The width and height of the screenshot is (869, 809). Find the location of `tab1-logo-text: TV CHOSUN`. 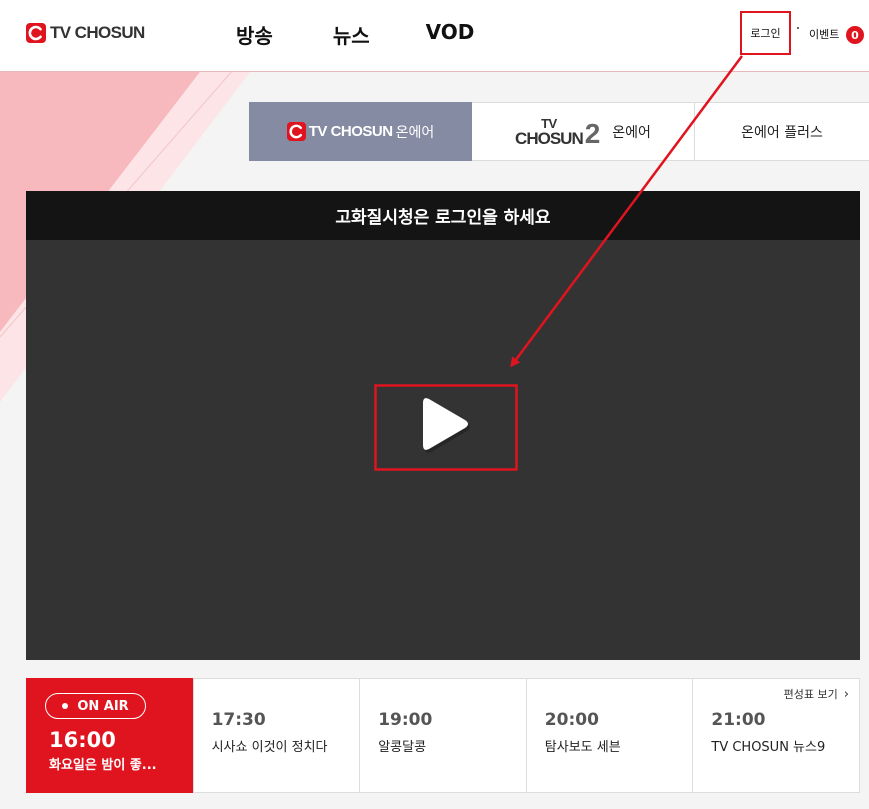

tab1-logo-text: TV CHOSUN is located at coordinates (350, 131).